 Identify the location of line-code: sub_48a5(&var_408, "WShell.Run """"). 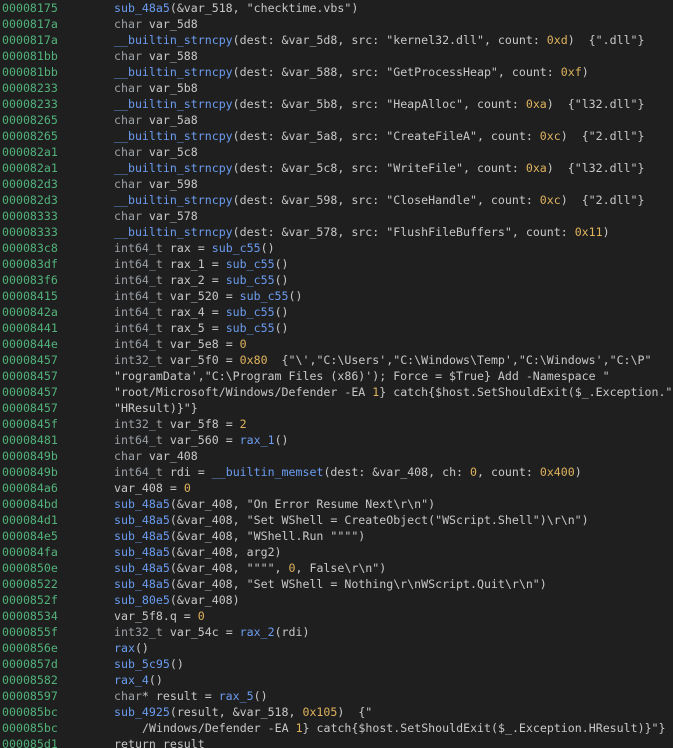
(239, 536).